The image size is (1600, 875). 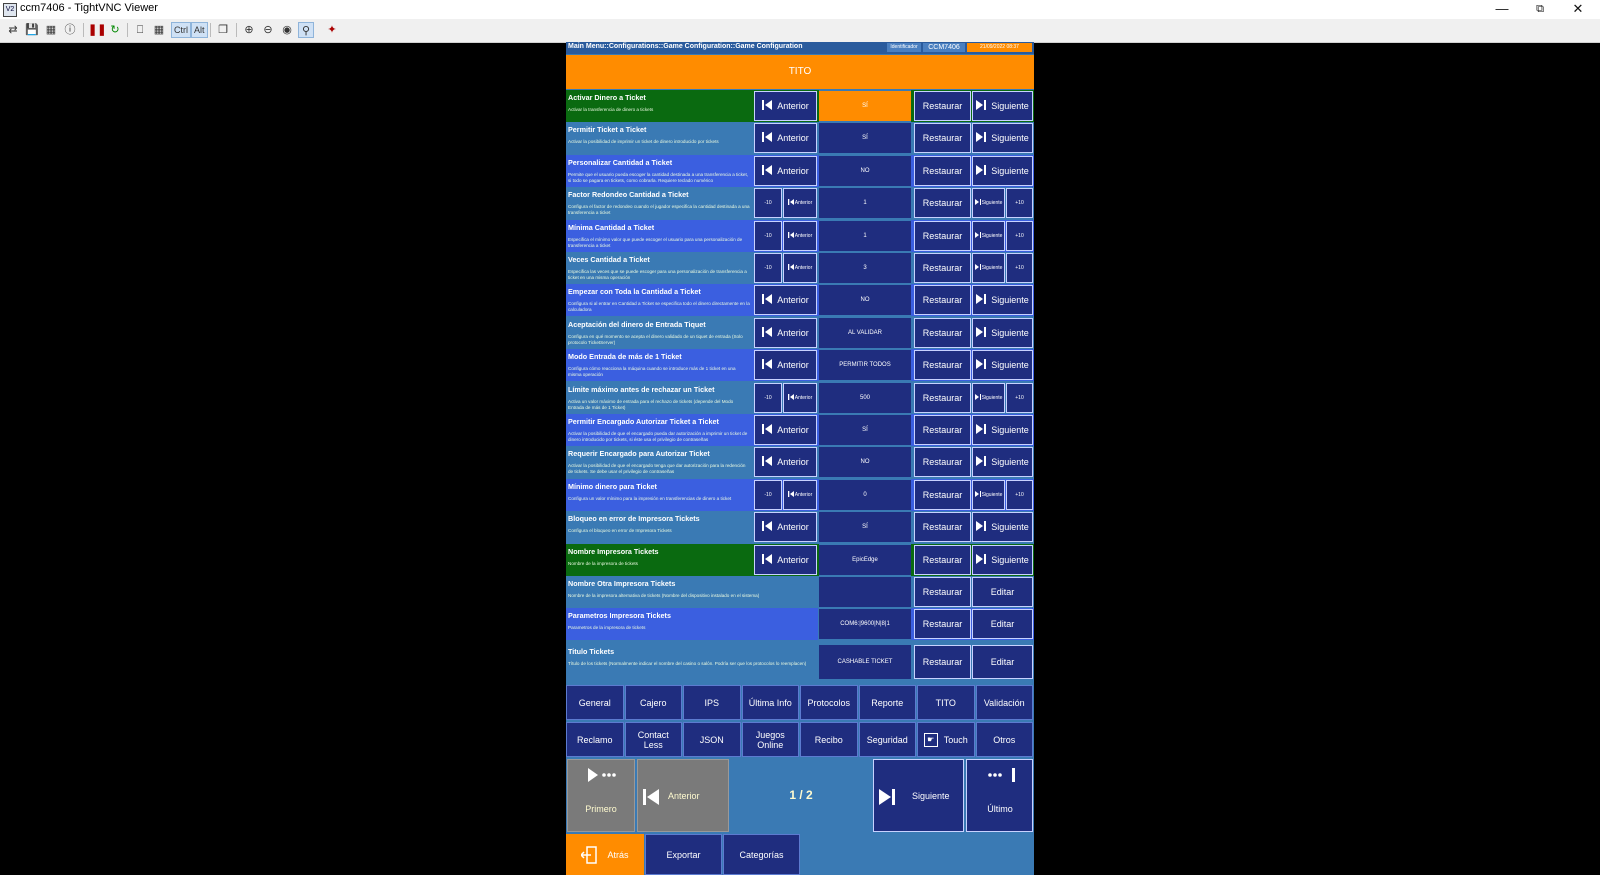 What do you see at coordinates (918, 795) in the screenshot?
I see `next-page-button: Siguiente` at bounding box center [918, 795].